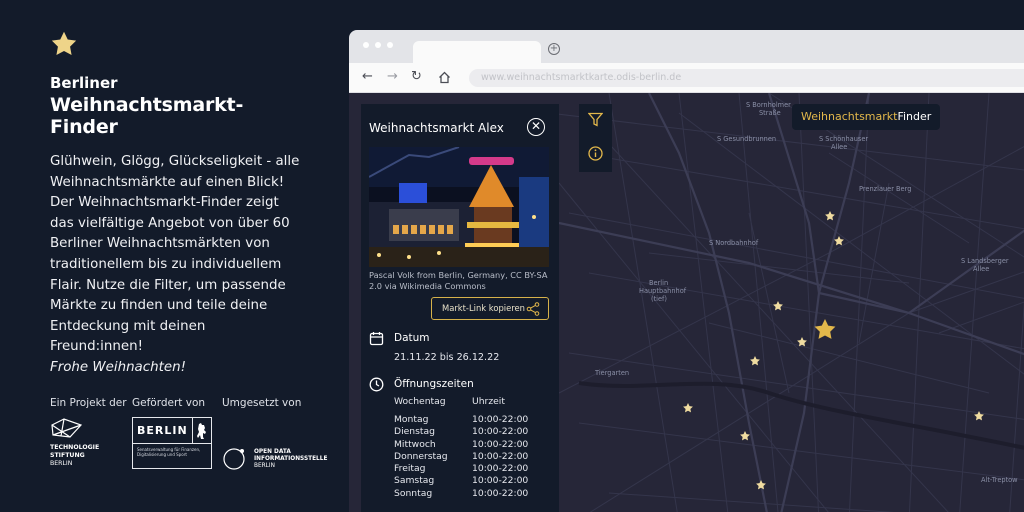 The image size is (1024, 512). What do you see at coordinates (533, 309) in the screenshot?
I see `share-icon` at bounding box center [533, 309].